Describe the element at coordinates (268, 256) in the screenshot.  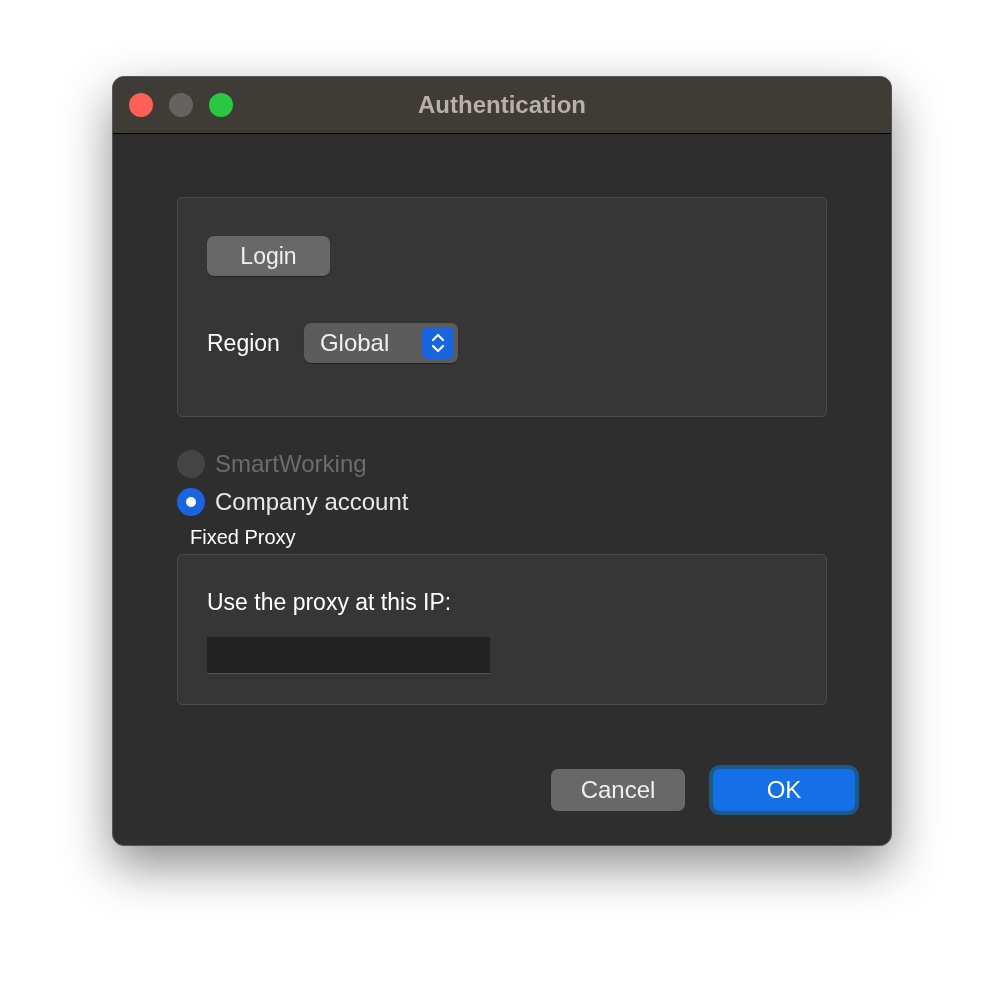
I see `login-button: Login` at that location.